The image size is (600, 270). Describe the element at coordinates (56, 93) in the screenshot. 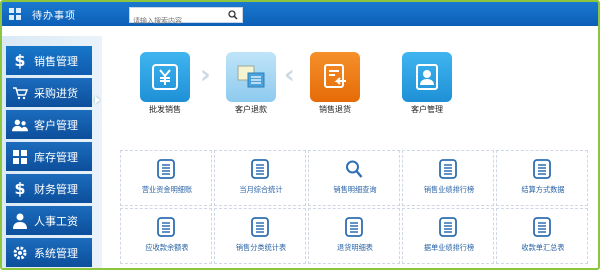

I see `sidebar-item-label: 采购进货` at that location.